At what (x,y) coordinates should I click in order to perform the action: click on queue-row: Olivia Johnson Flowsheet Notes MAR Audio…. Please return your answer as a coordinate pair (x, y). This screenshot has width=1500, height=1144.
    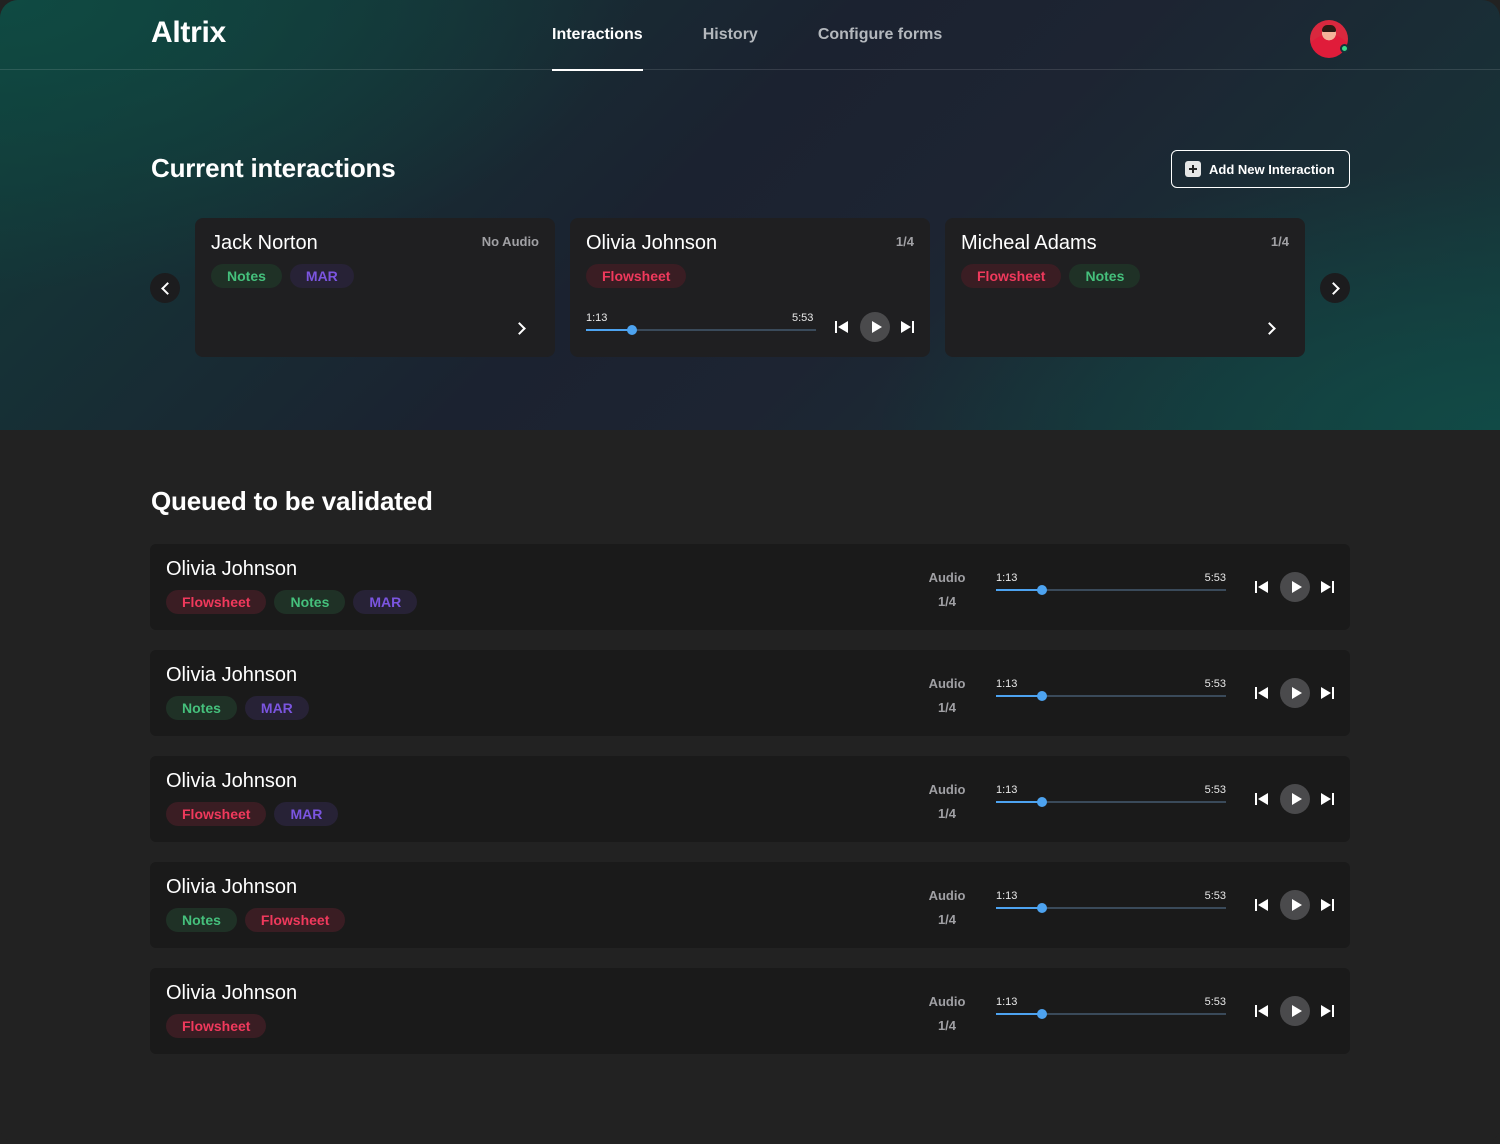
    Looking at the image, I should click on (750, 587).